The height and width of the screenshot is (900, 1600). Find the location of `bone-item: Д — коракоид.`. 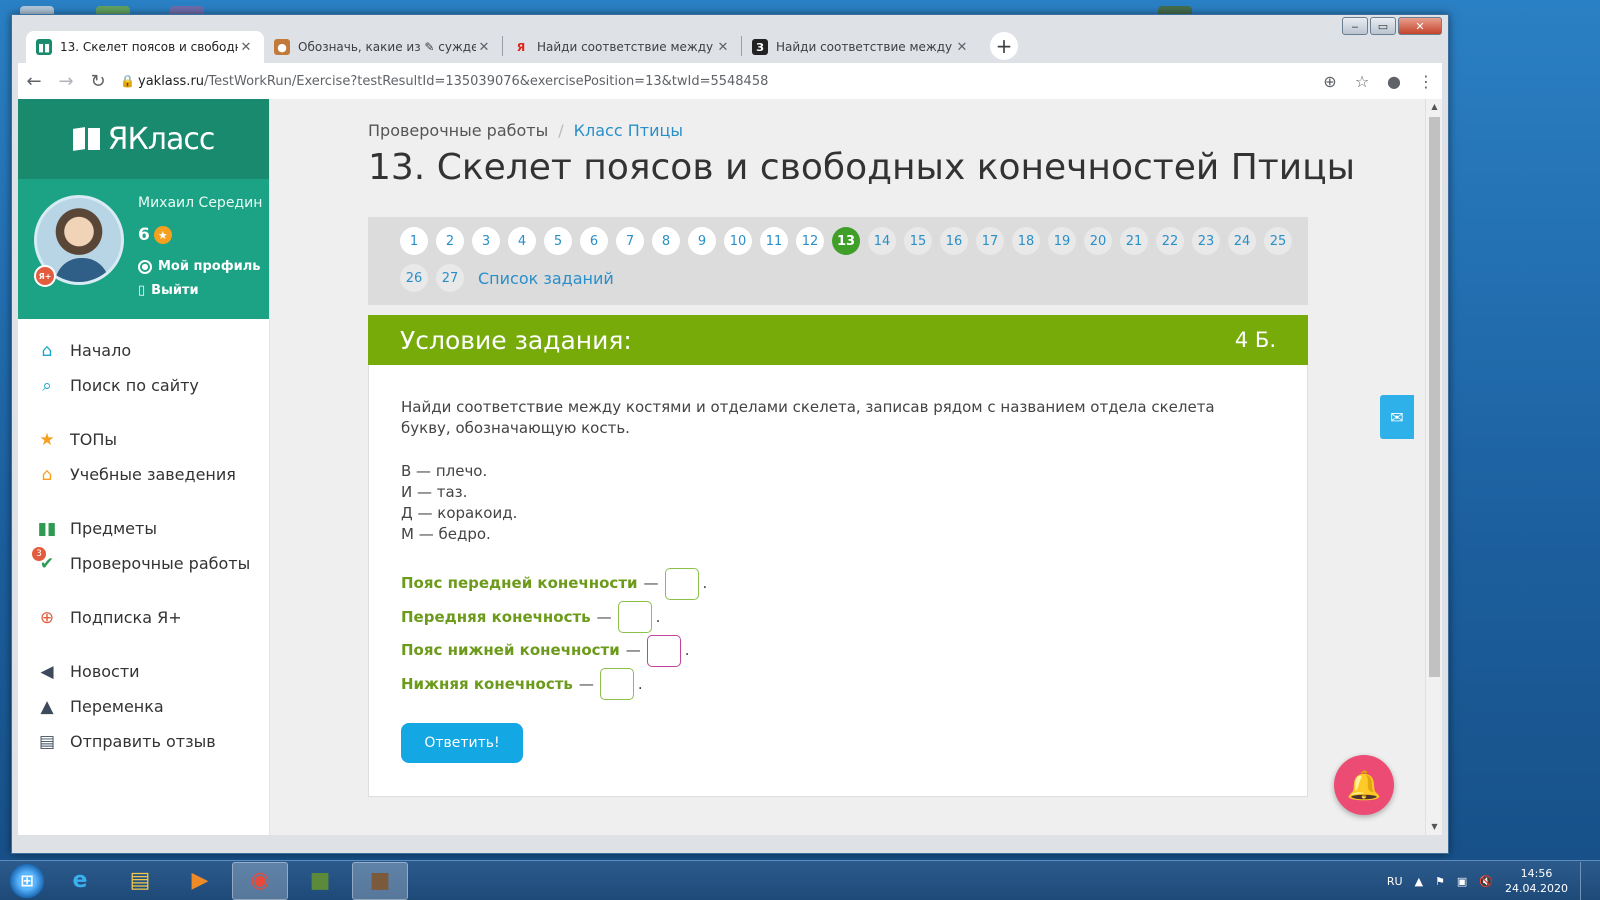

bone-item: Д — коракоид. is located at coordinates (459, 513).